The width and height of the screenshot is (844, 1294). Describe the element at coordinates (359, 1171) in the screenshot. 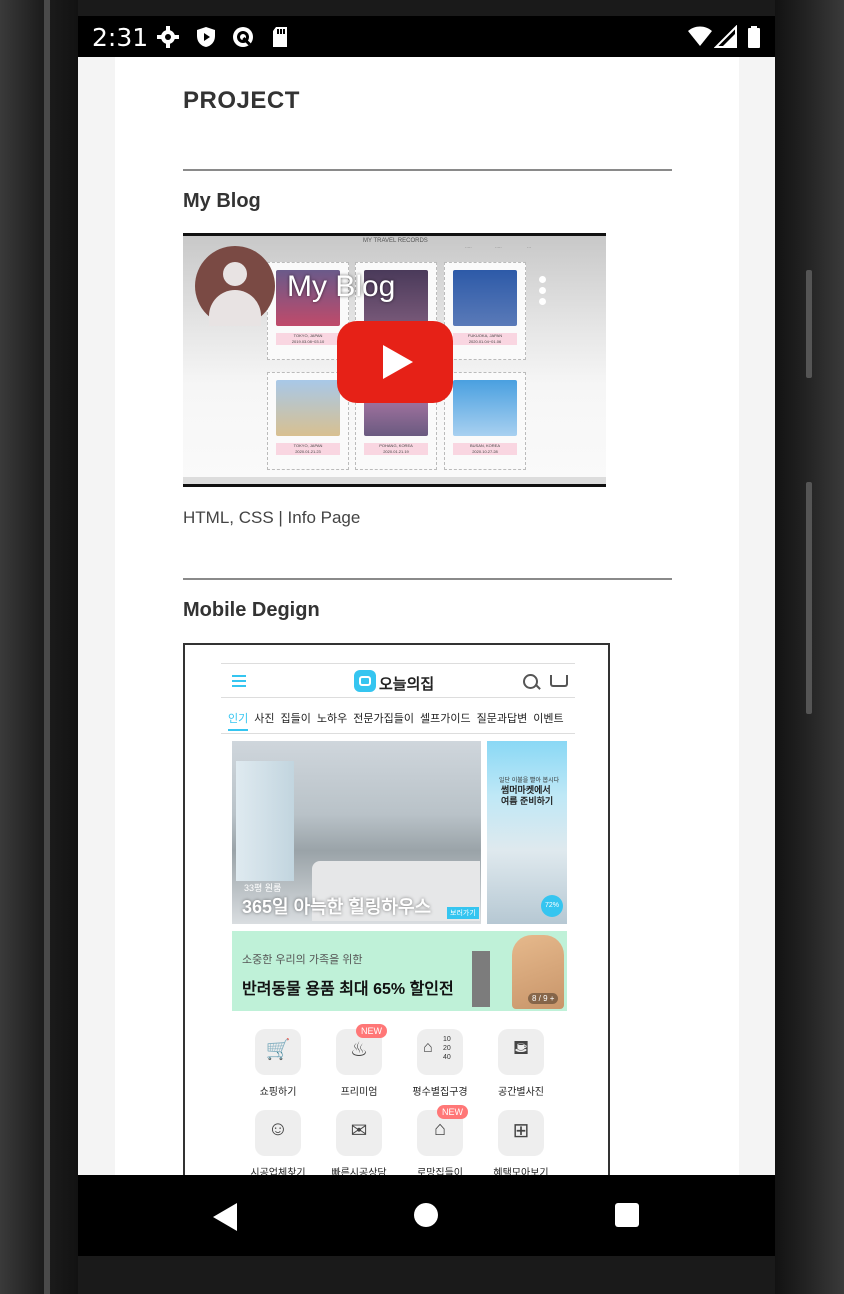

I see `category-label: 빠른시공상담` at that location.